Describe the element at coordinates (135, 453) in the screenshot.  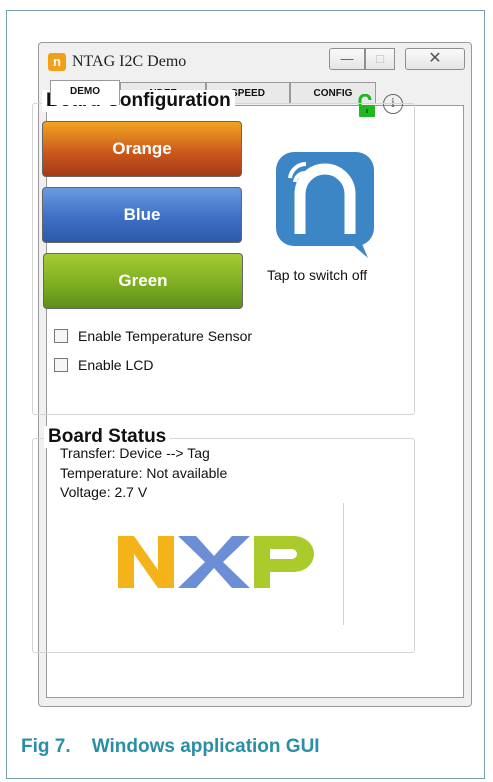
I see `transfer-status: Transfer: Device --> Tag` at that location.